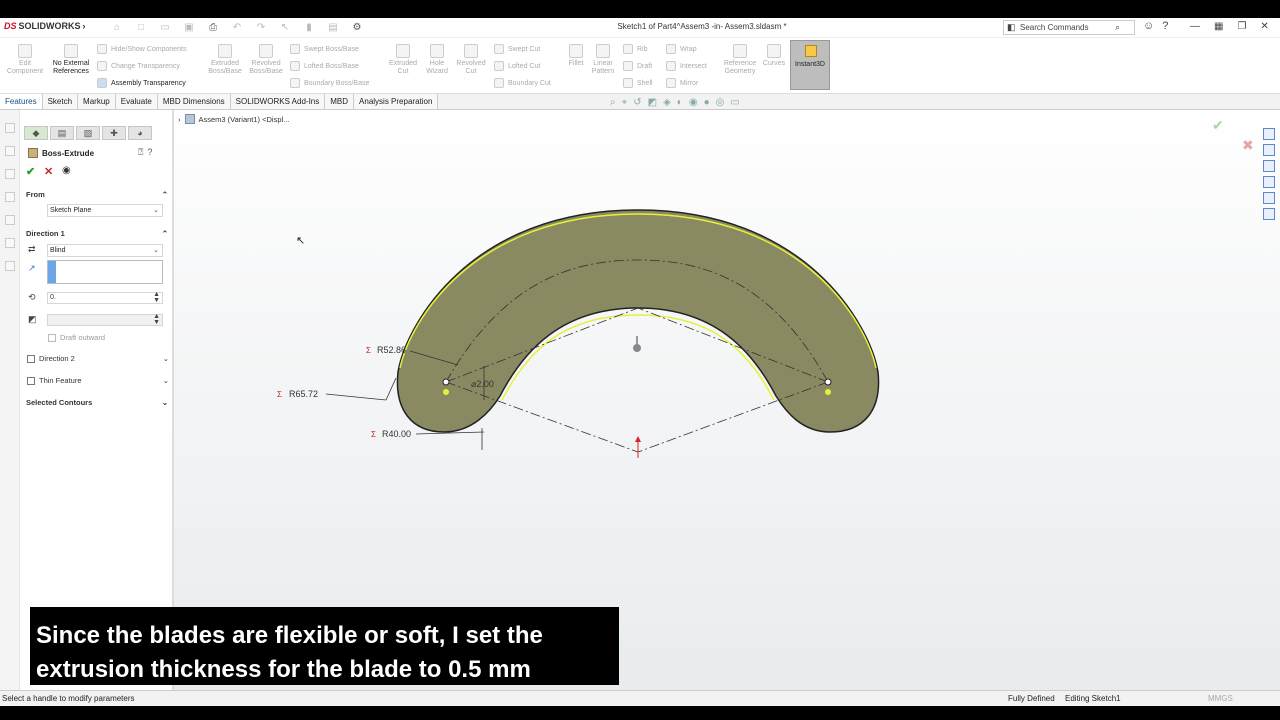 The height and width of the screenshot is (720, 1280). I want to click on curves-button: Curves, so click(774, 56).